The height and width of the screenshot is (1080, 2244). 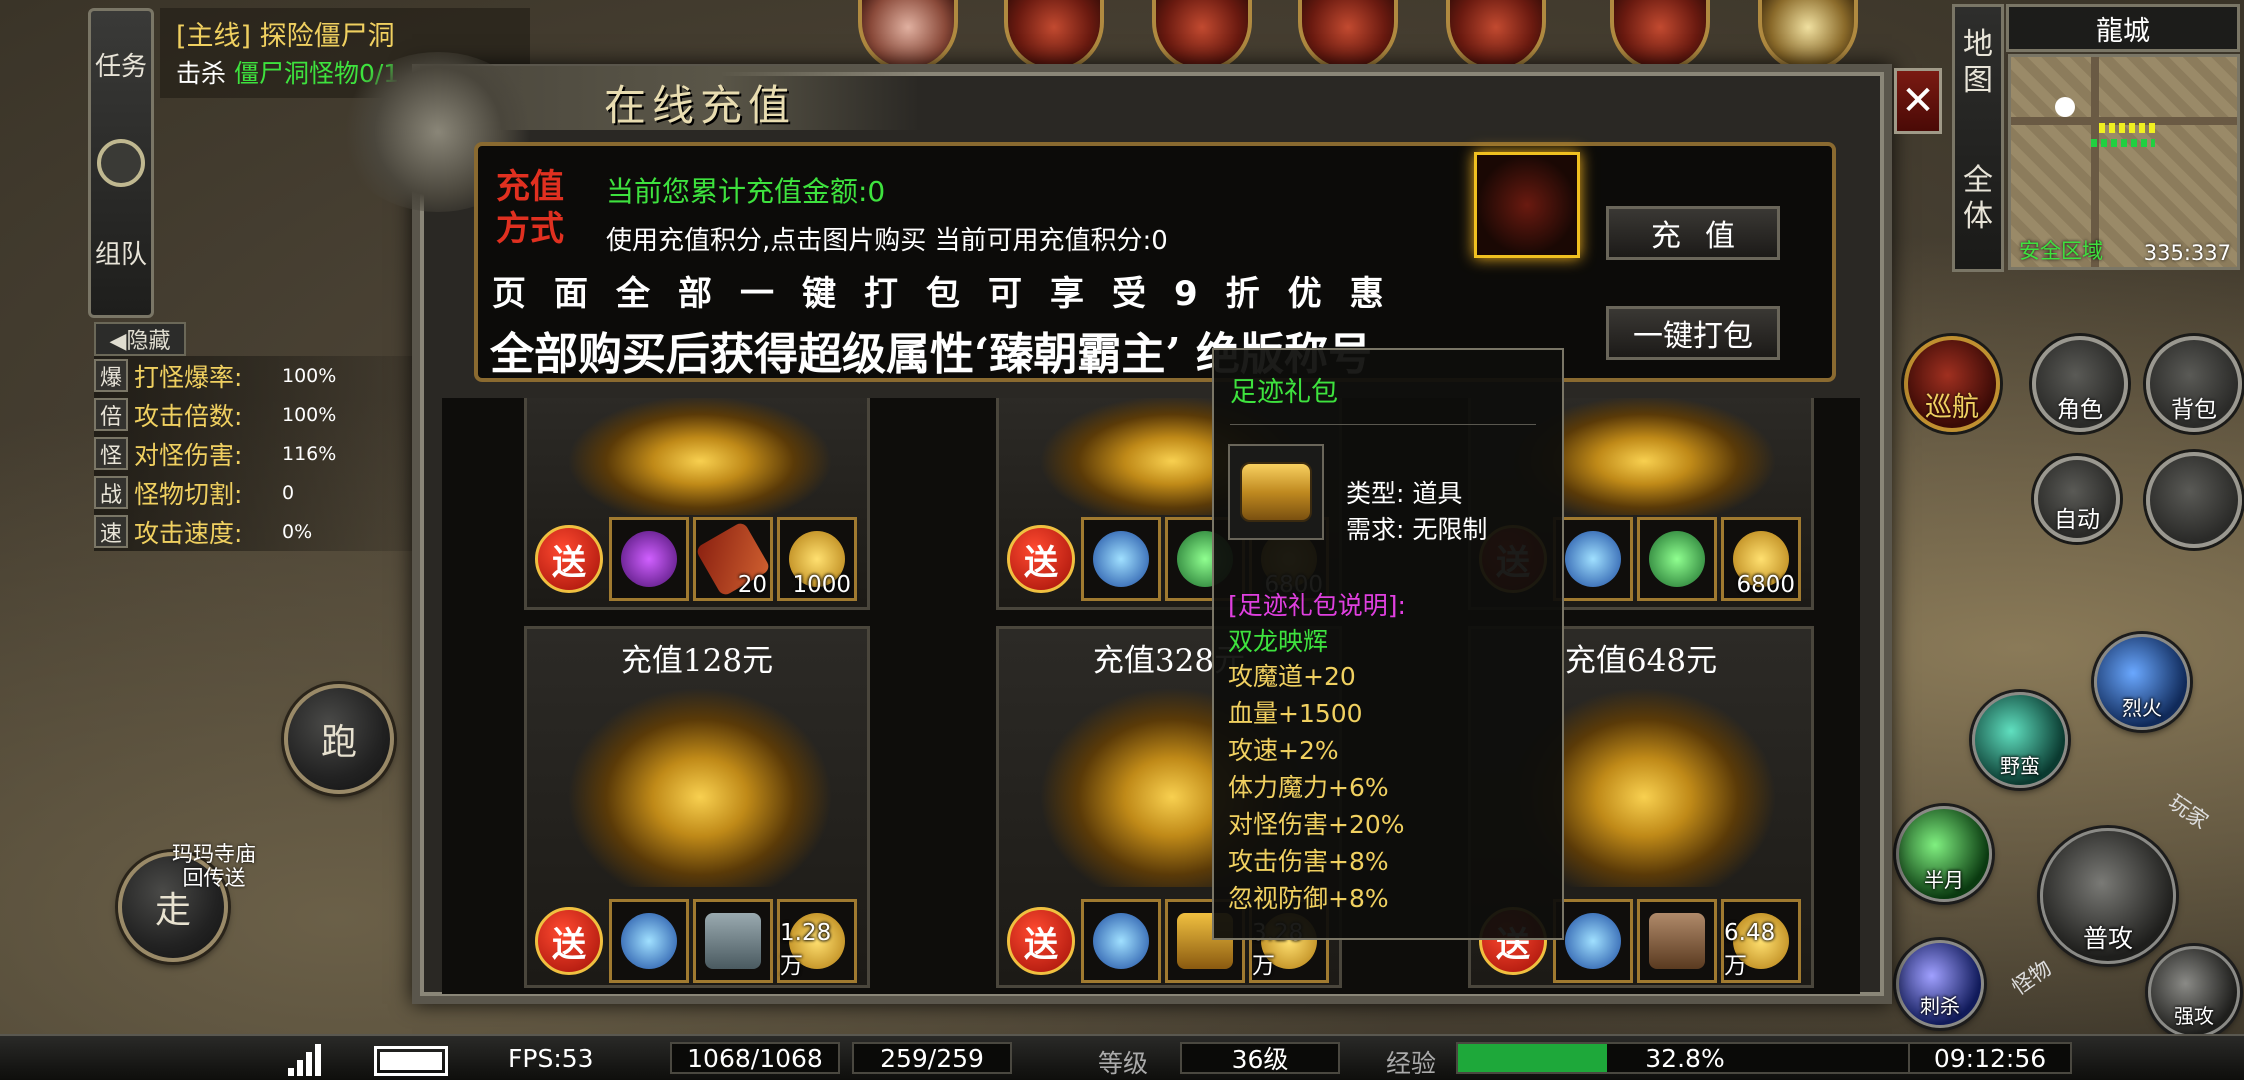 What do you see at coordinates (339, 739) in the screenshot?
I see `run-button: 跑` at bounding box center [339, 739].